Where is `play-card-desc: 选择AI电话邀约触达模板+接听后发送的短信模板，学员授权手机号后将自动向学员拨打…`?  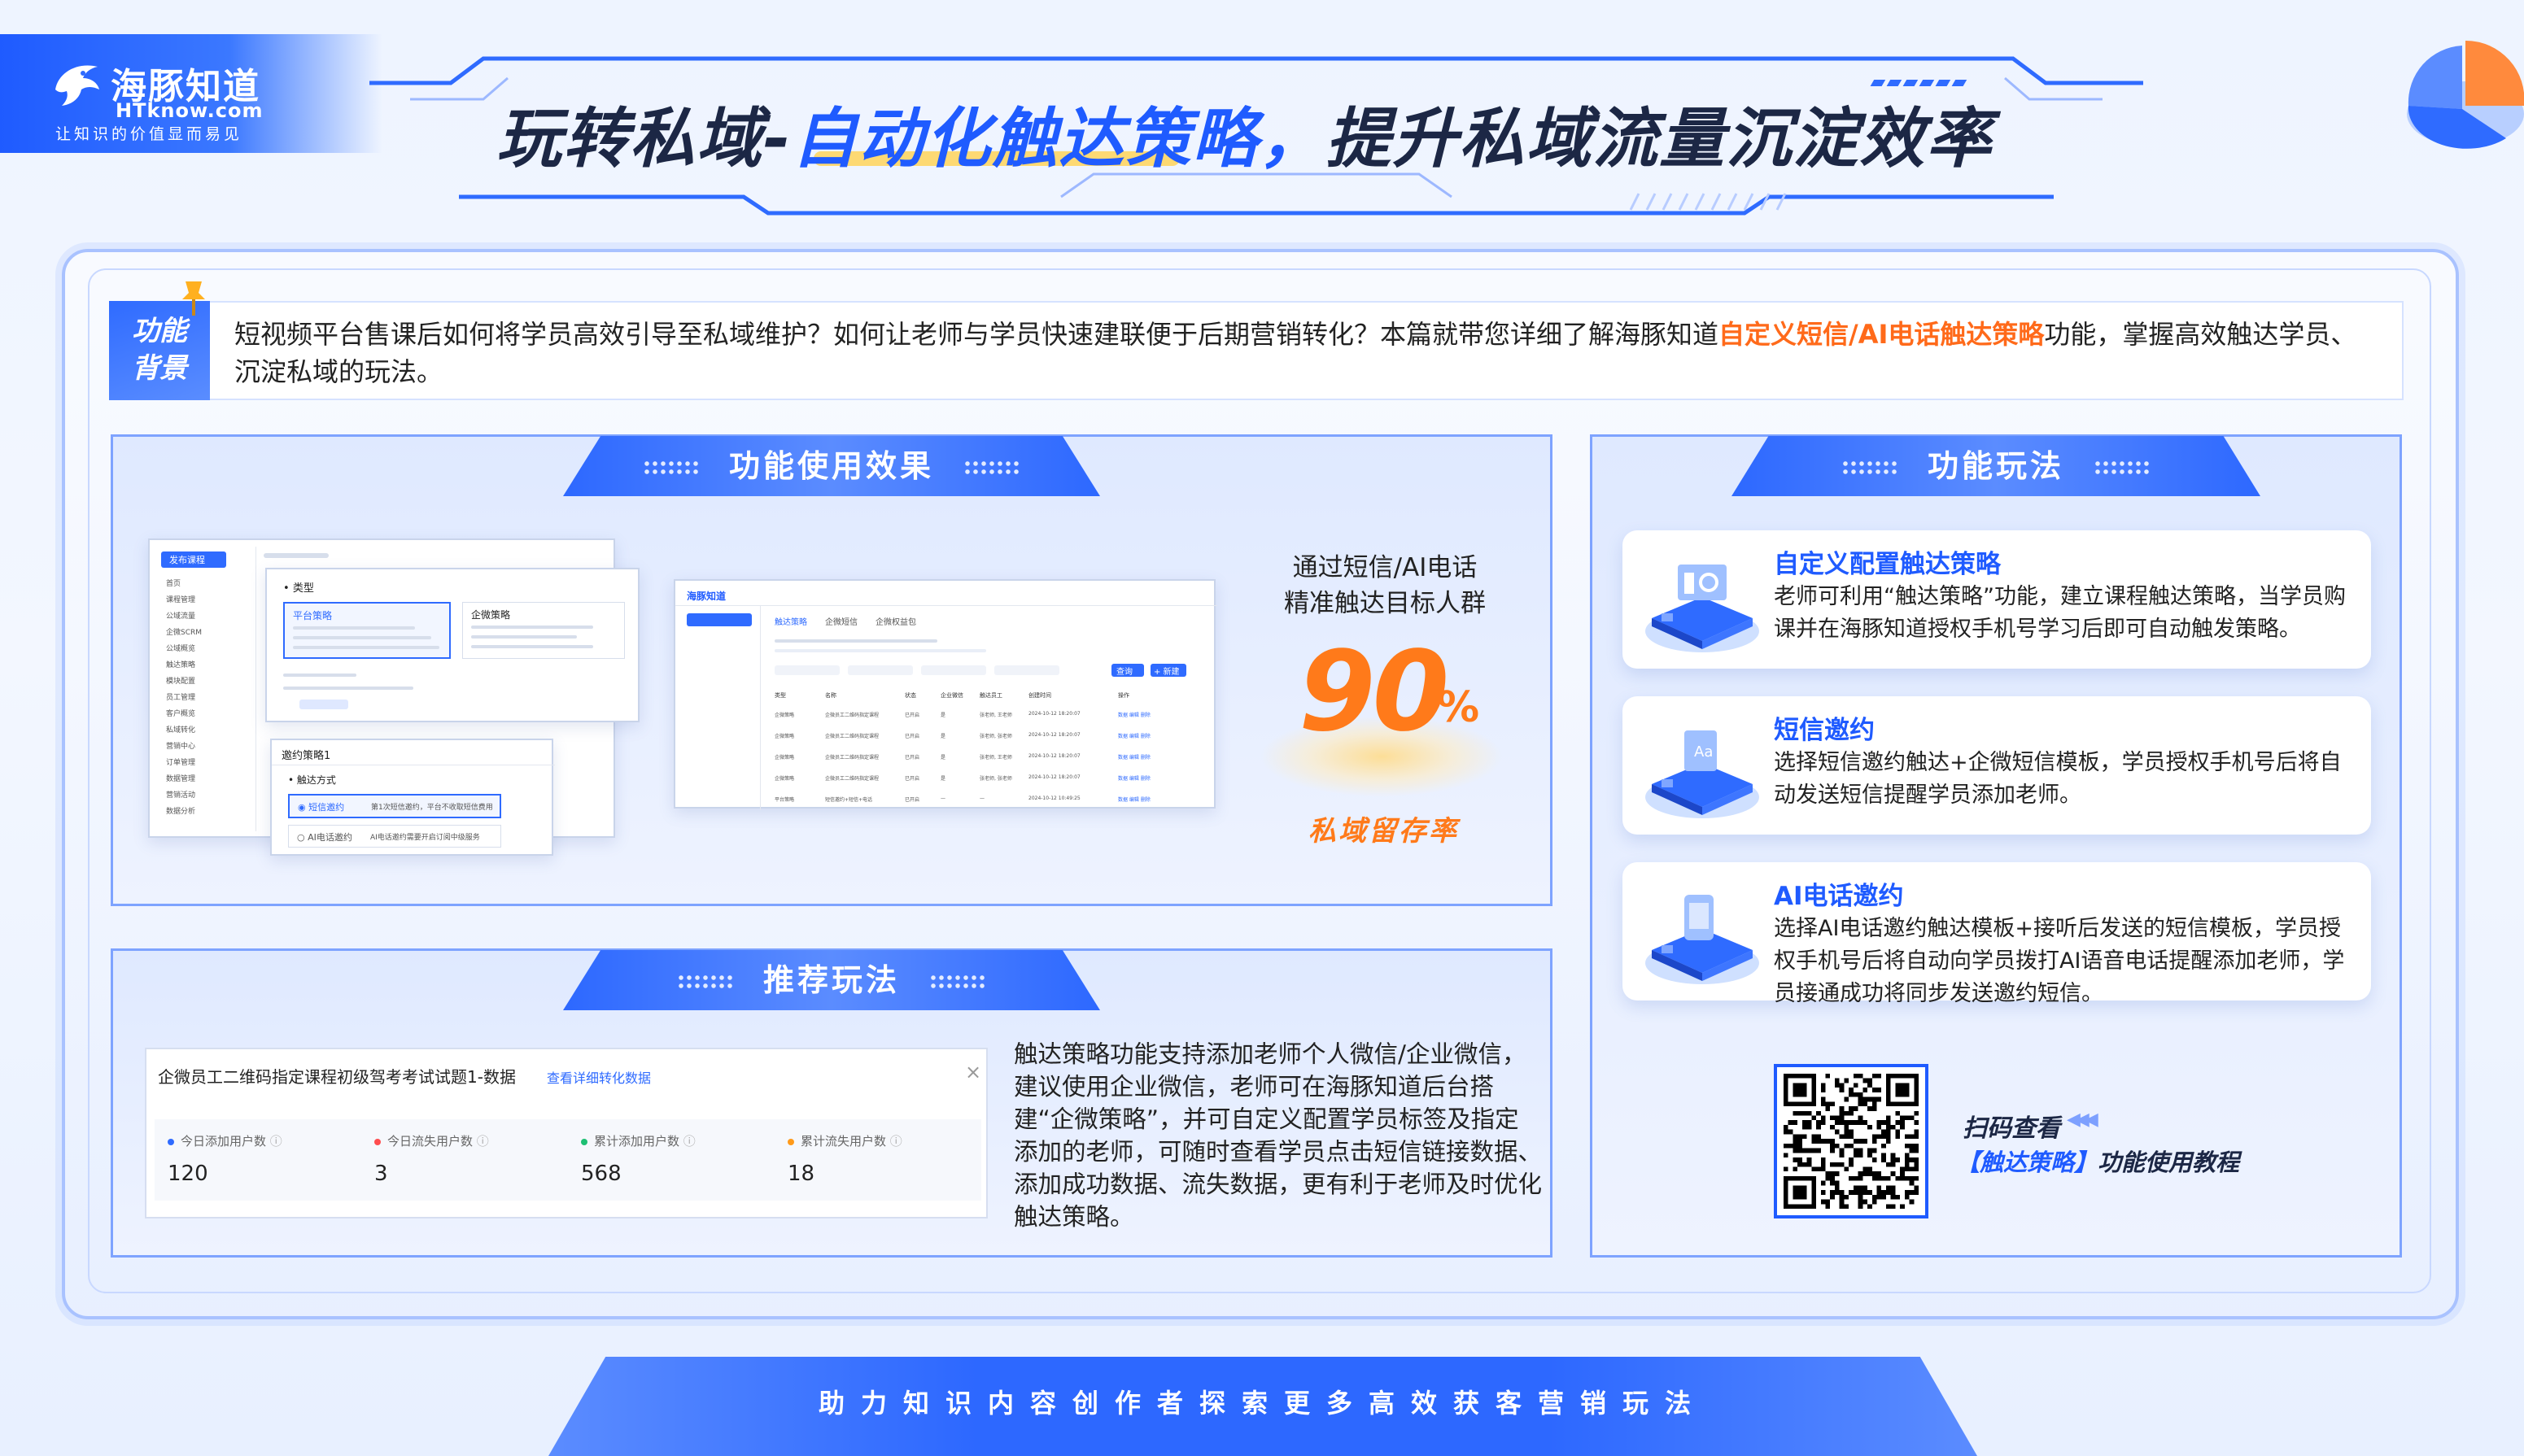 play-card-desc: 选择AI电话邀约触达模板+接听后发送的短信模板，学员授权手机号后将自动向学员拨打… is located at coordinates (2059, 961).